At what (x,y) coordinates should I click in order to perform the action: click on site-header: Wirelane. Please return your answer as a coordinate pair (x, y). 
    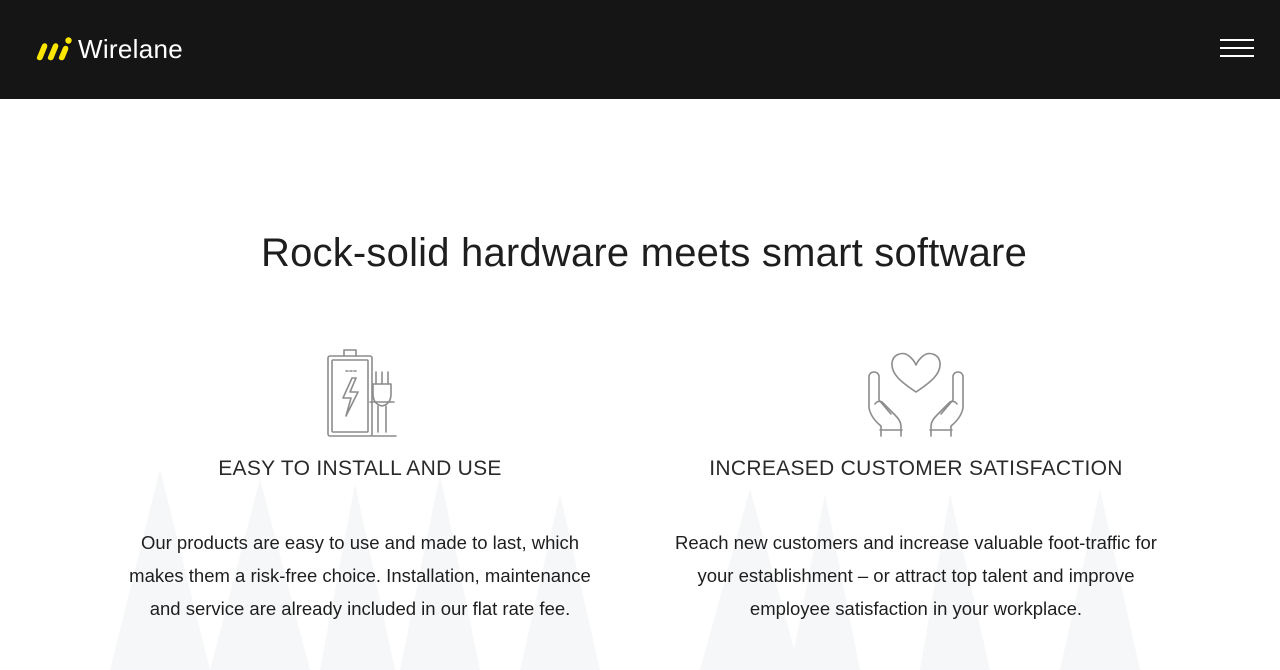
    Looking at the image, I should click on (640, 49).